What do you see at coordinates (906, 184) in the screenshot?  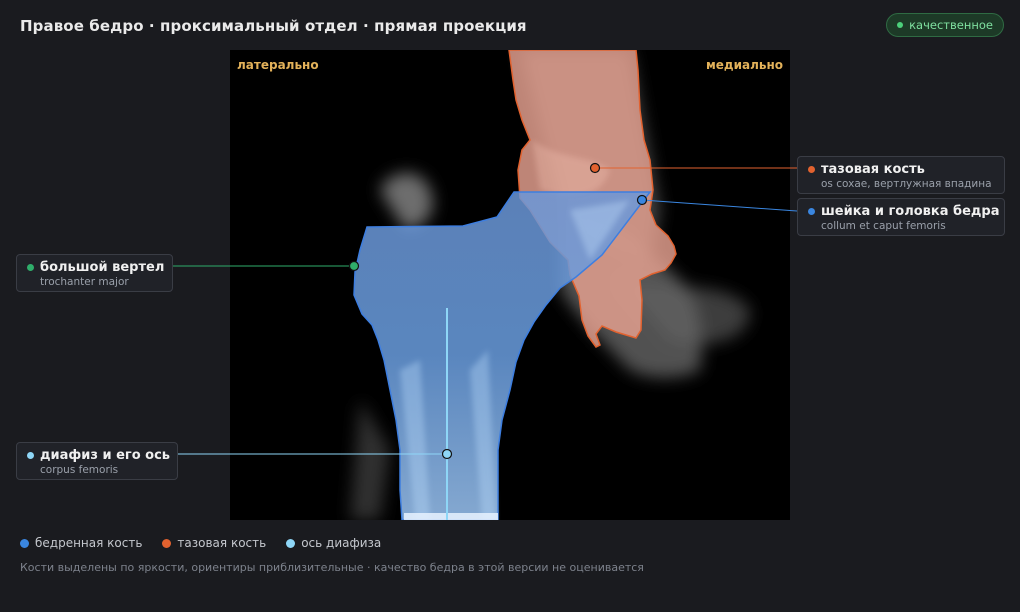 I see `callout-pelvis-latin: os coxae, вертлужная впадина` at bounding box center [906, 184].